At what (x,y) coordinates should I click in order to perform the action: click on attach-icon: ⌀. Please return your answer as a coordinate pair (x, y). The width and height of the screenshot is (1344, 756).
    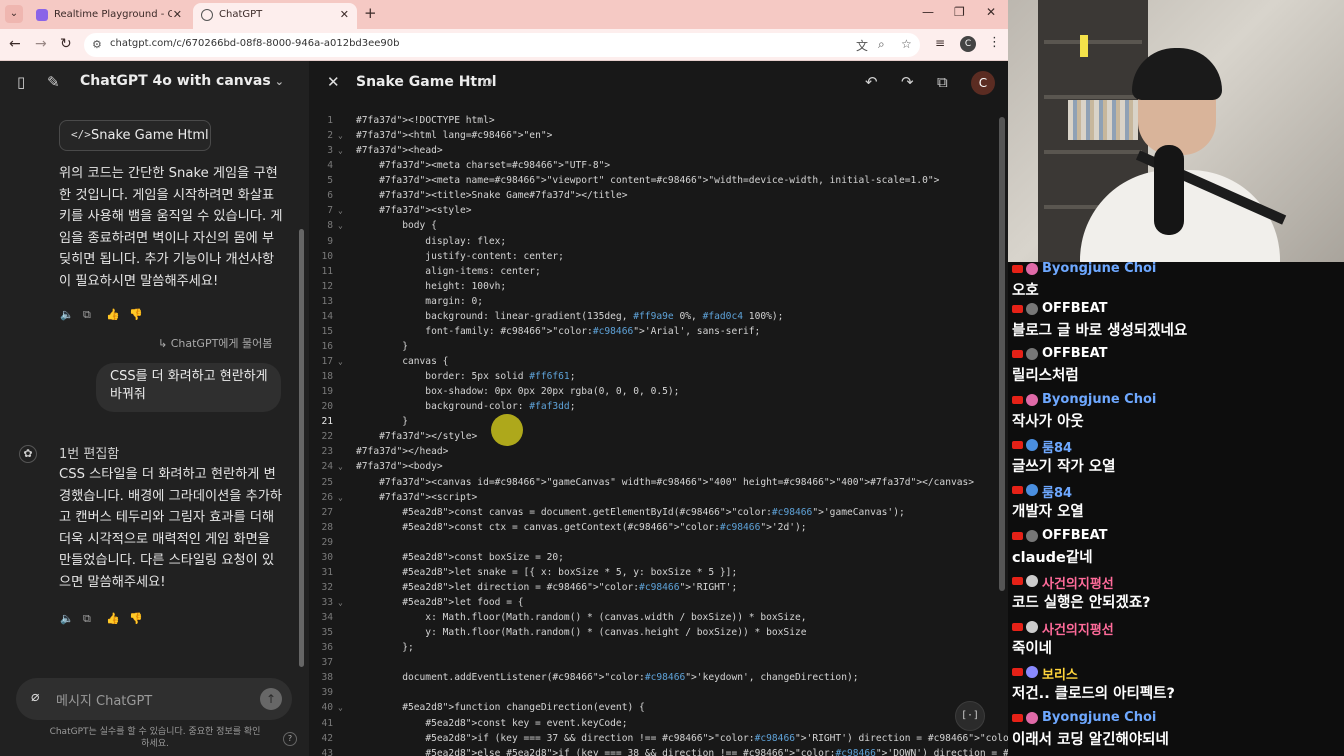
    Looking at the image, I should click on (35, 697).